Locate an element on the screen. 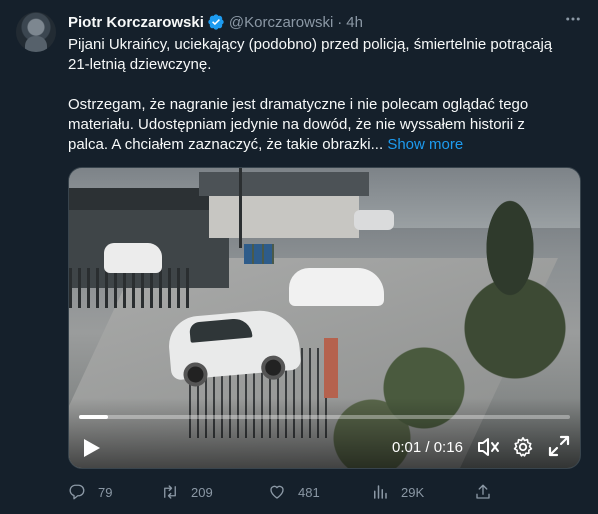 Image resolution: width=598 pixels, height=514 pixels. share-icon is located at coordinates (483, 491).